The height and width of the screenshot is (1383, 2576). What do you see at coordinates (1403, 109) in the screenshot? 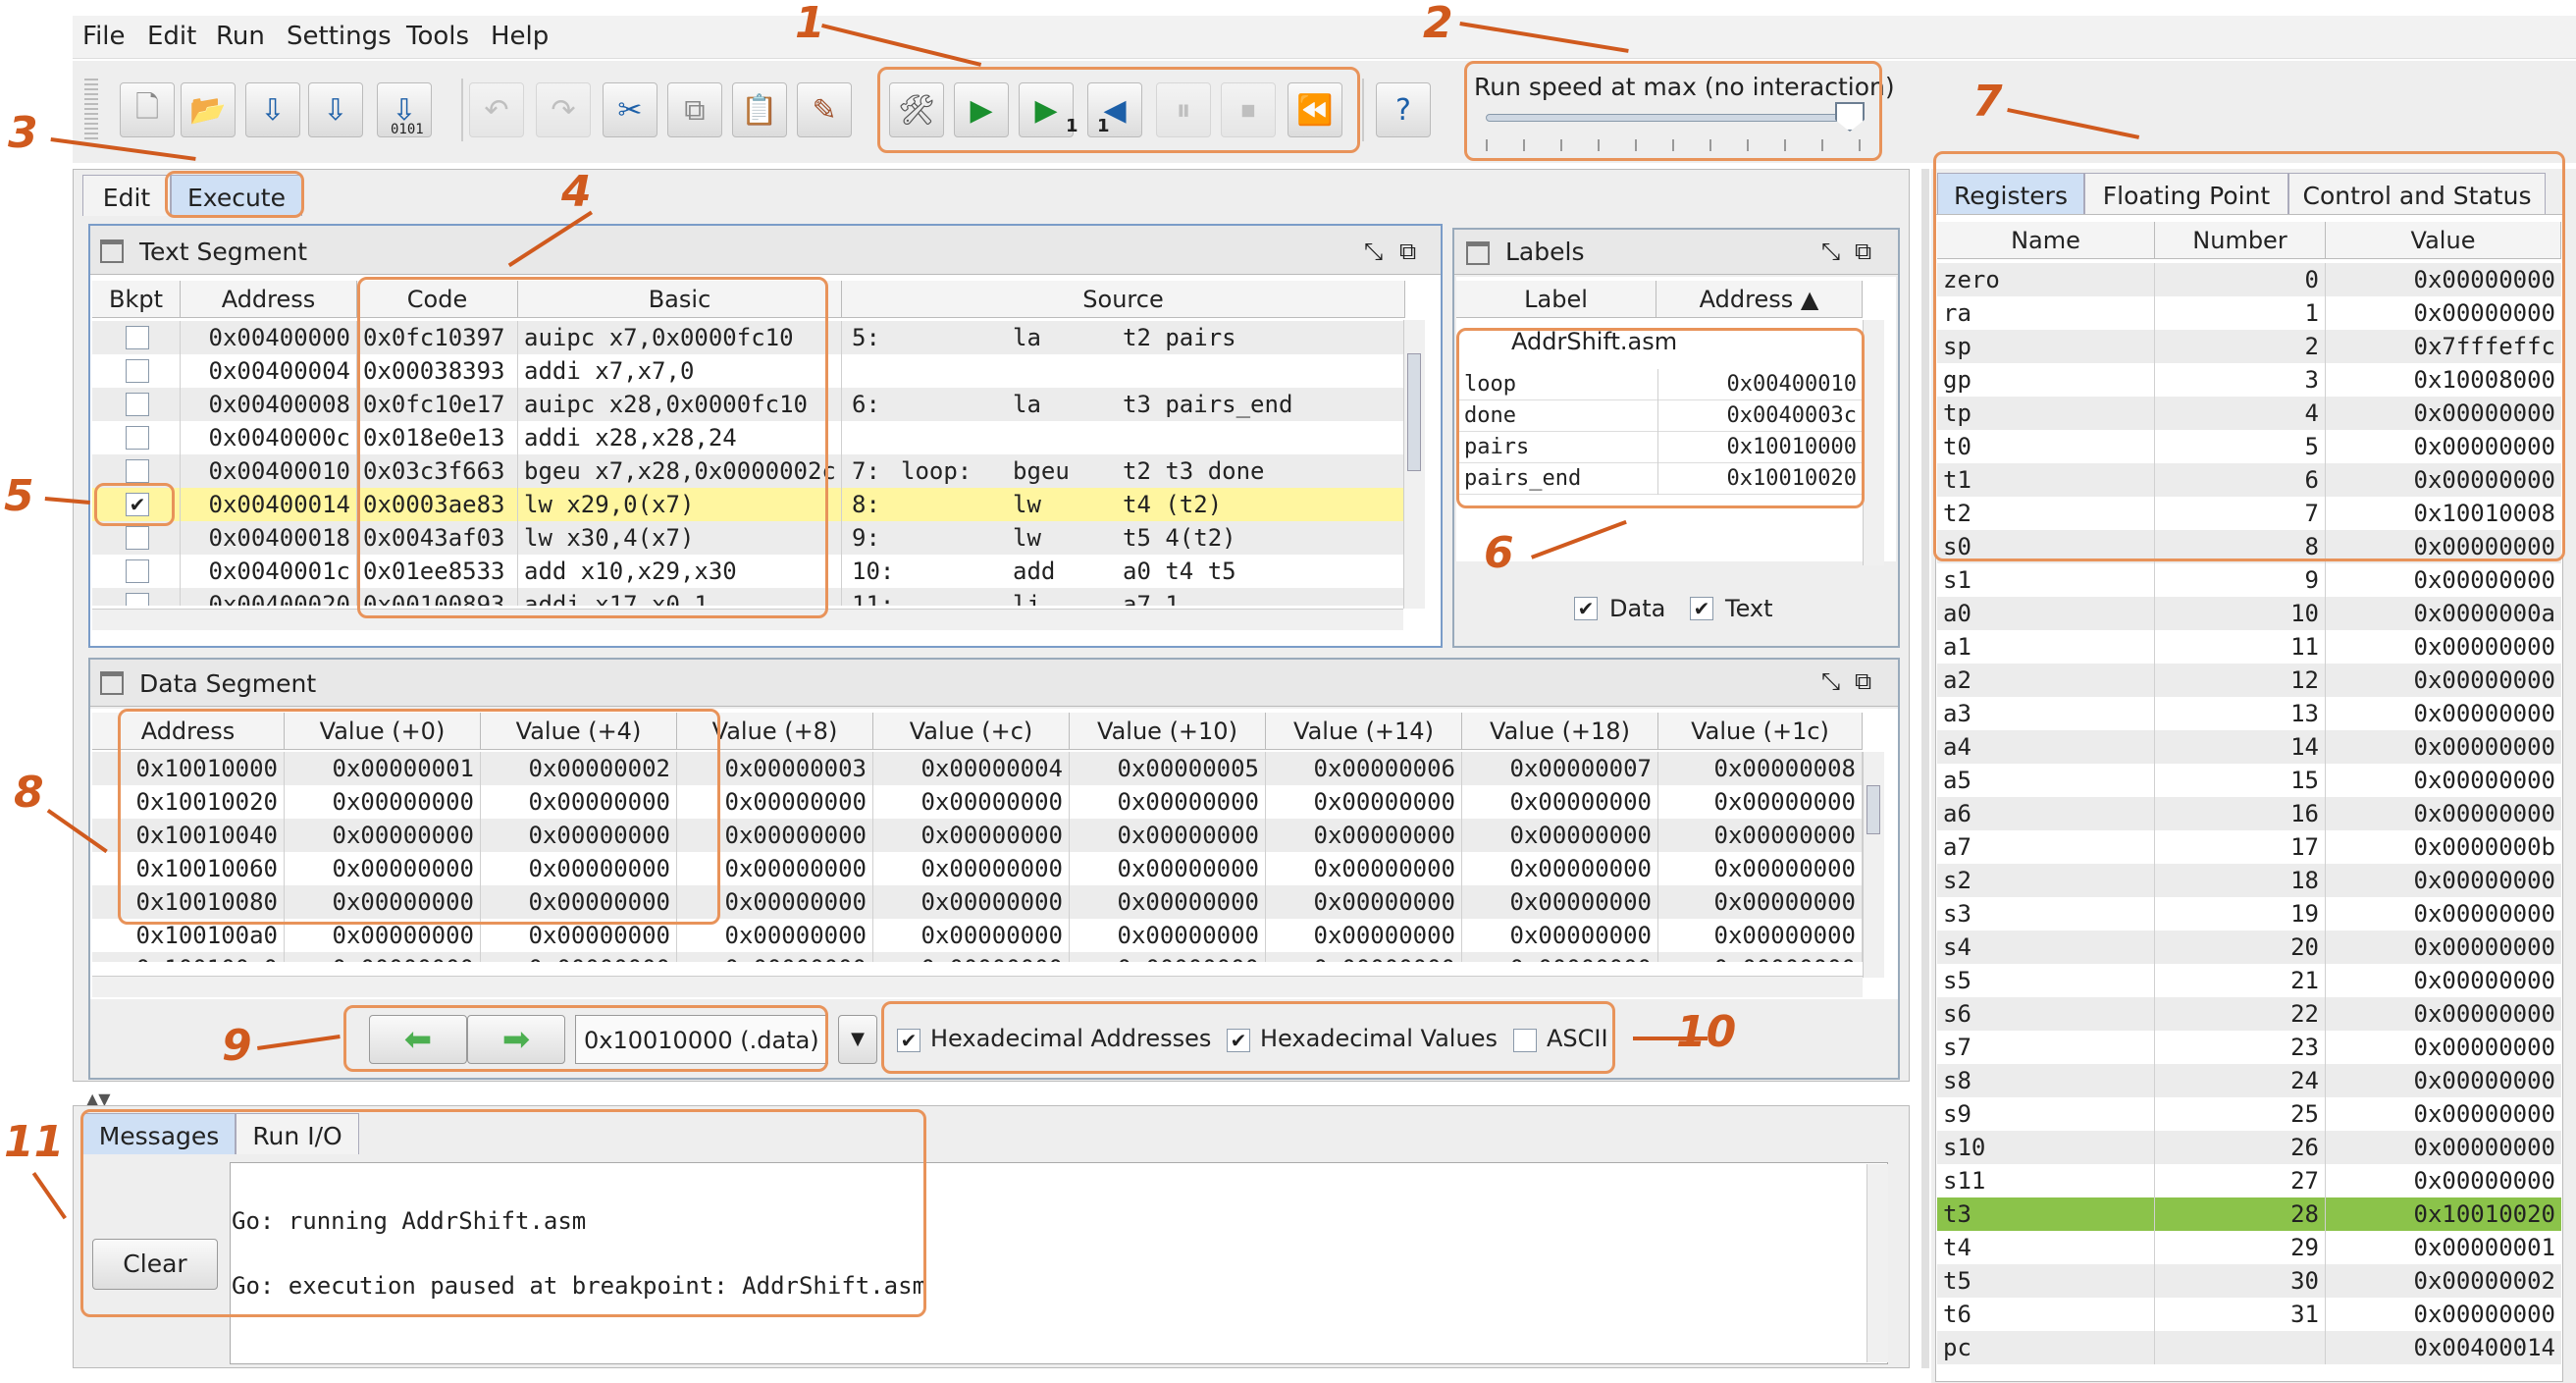
I see `help-button: ?` at bounding box center [1403, 109].